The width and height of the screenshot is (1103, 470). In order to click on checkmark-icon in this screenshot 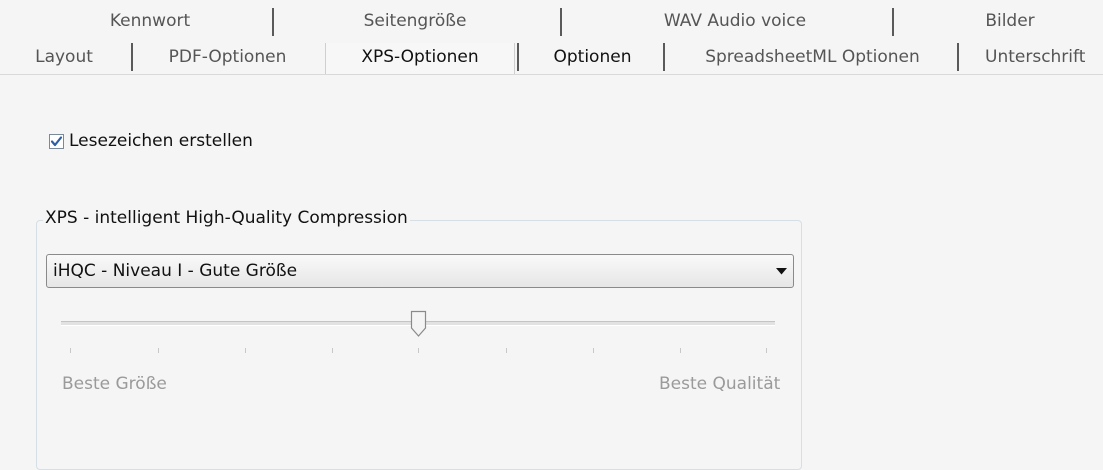, I will do `click(56, 140)`.